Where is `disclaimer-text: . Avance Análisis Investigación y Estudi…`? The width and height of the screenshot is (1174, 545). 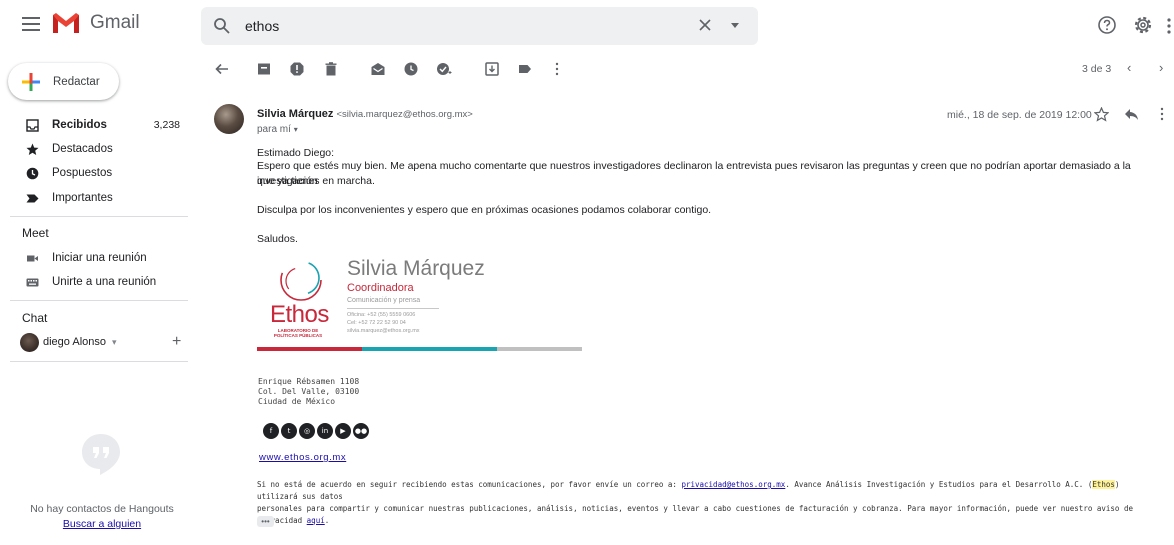 disclaimer-text: . Avance Análisis Investigación y Estudi… is located at coordinates (939, 484).